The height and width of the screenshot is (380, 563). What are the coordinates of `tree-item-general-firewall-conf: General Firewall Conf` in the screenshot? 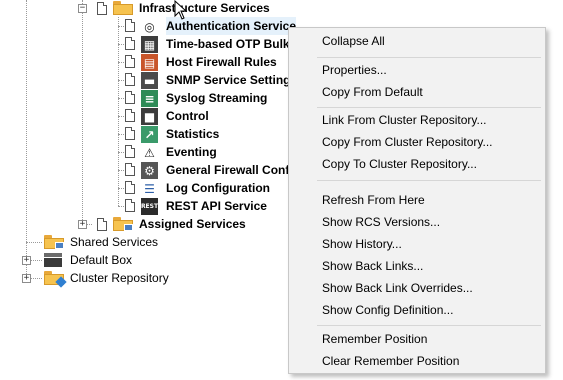 It's located at (227, 170).